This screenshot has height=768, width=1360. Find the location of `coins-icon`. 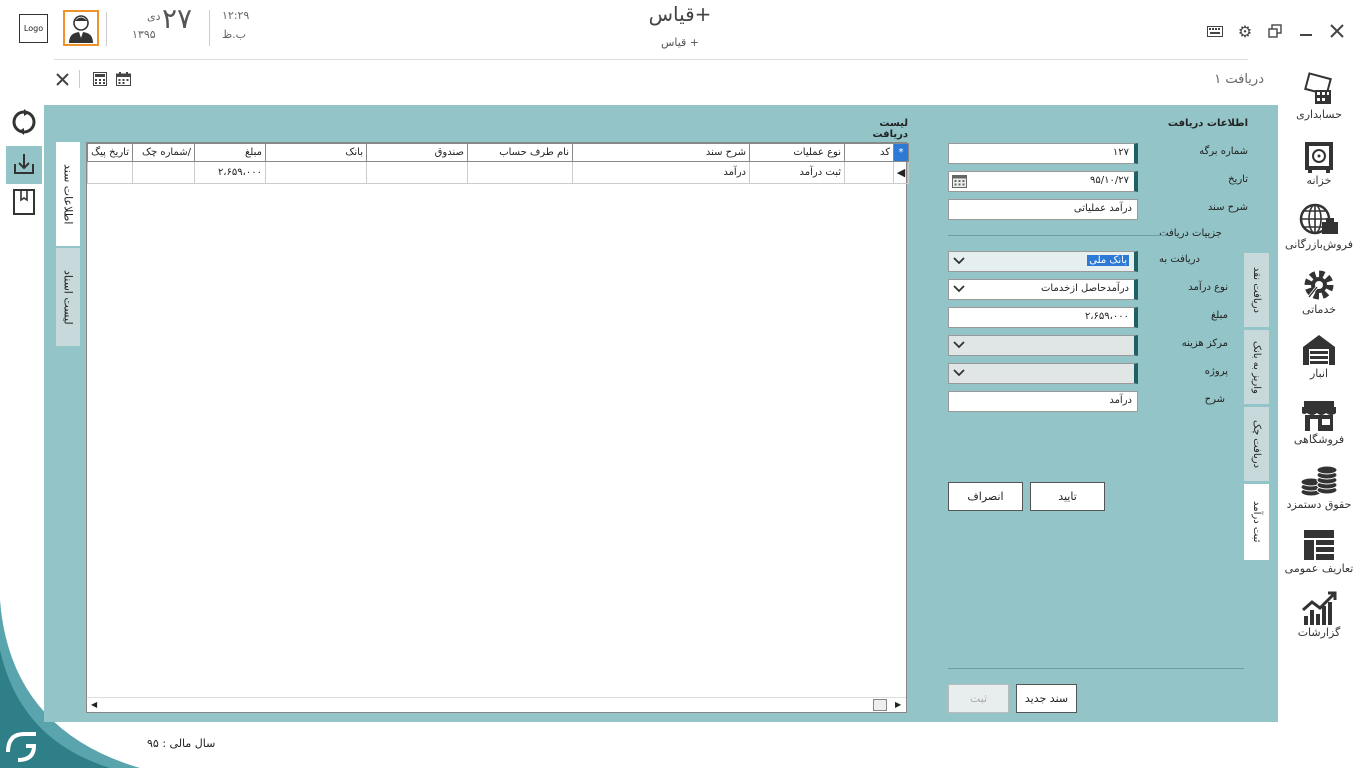

coins-icon is located at coordinates (1319, 481).